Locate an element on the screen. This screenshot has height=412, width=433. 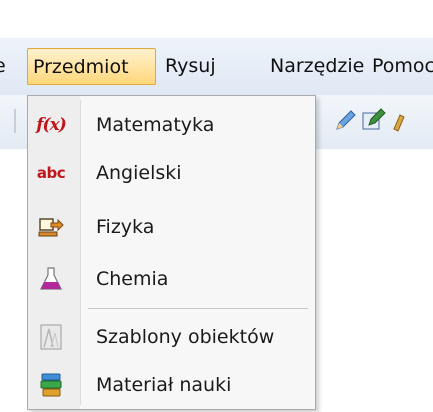
physics-icon is located at coordinates (51, 227).